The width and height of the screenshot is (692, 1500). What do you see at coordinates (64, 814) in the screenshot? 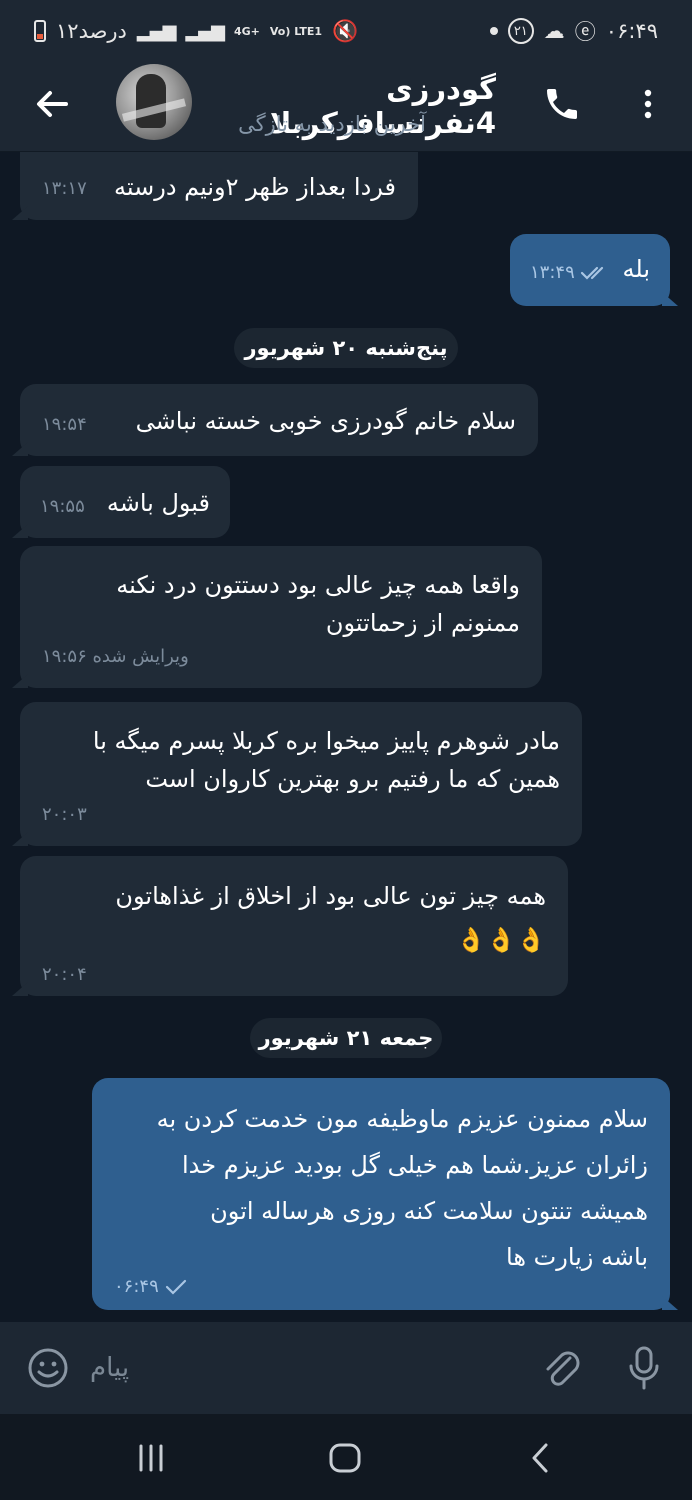
I see `message-time: ۲۰:۰۳` at bounding box center [64, 814].